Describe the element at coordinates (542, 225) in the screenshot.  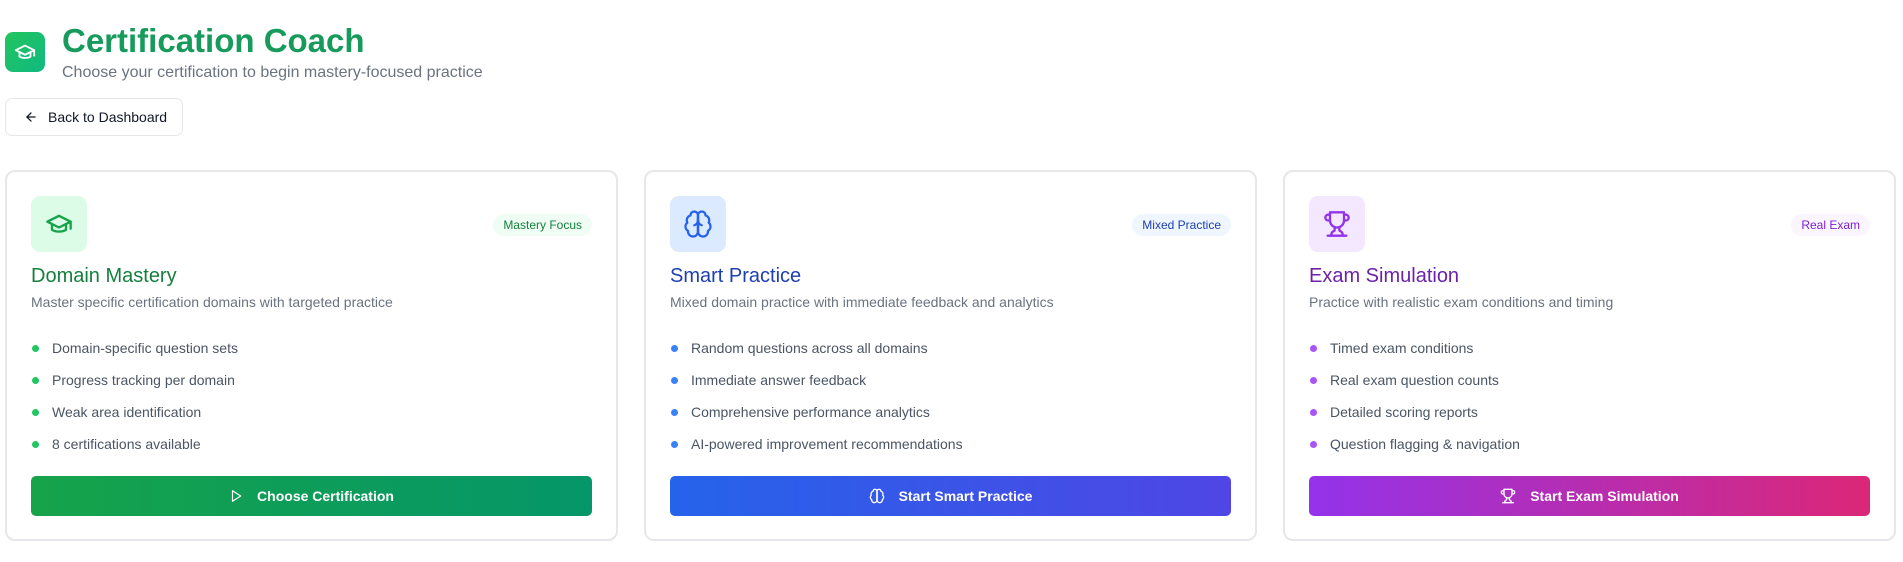
I see `status-badge: Mastery Focus` at that location.